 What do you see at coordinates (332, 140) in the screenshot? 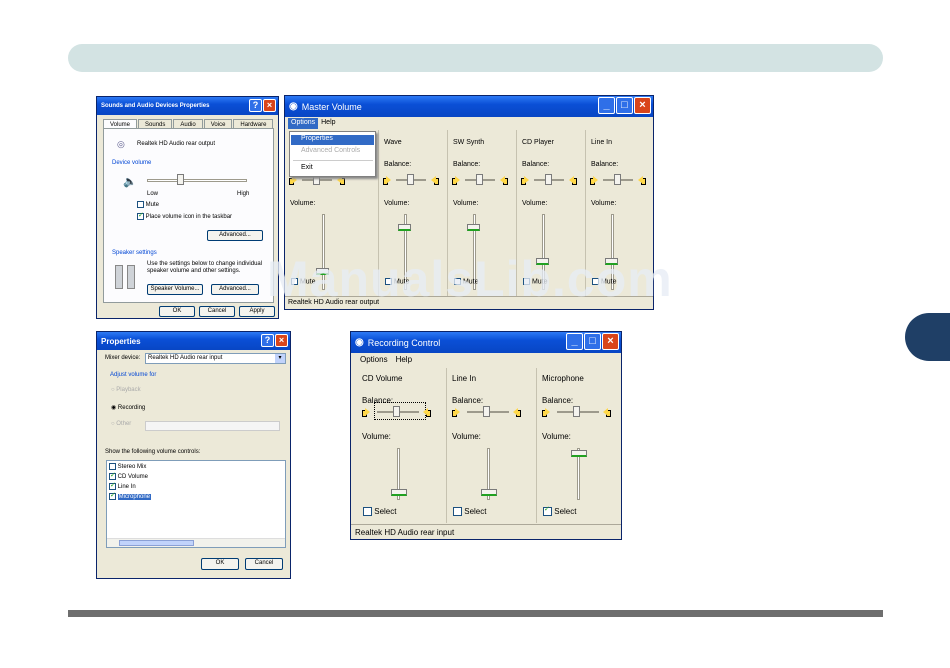
I see `menu-item-properties: Properties` at bounding box center [332, 140].